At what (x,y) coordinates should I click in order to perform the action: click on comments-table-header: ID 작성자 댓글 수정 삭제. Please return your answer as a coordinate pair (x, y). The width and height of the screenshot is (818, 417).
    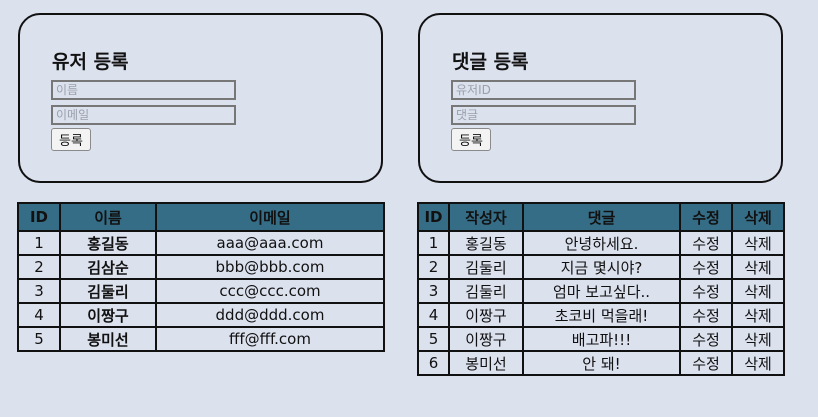
    Looking at the image, I should click on (601, 217).